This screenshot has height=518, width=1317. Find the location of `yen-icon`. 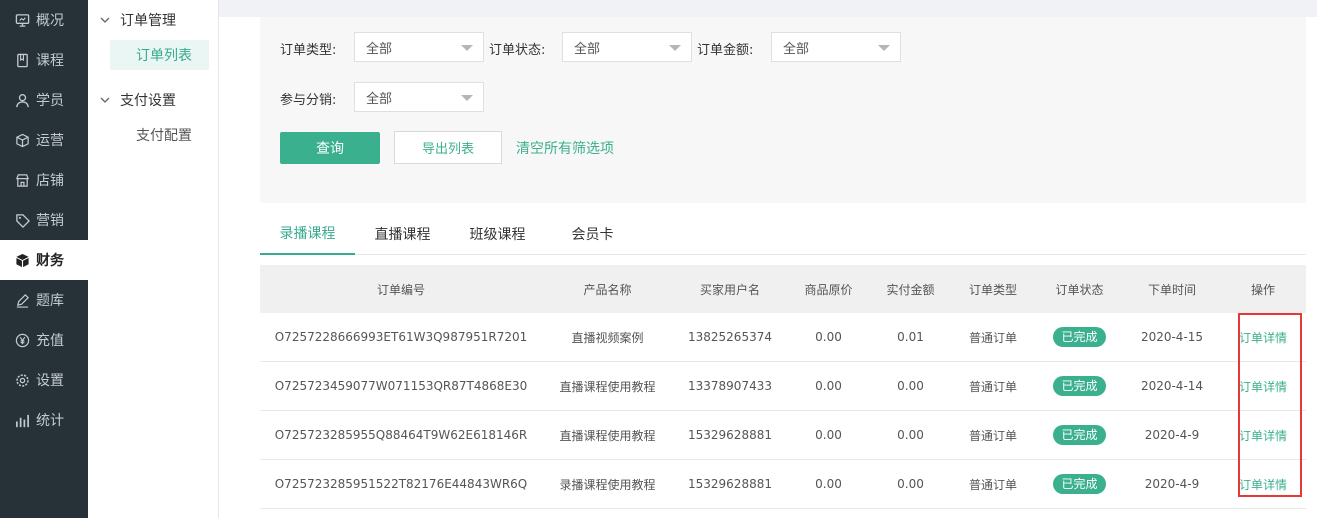

yen-icon is located at coordinates (22, 340).